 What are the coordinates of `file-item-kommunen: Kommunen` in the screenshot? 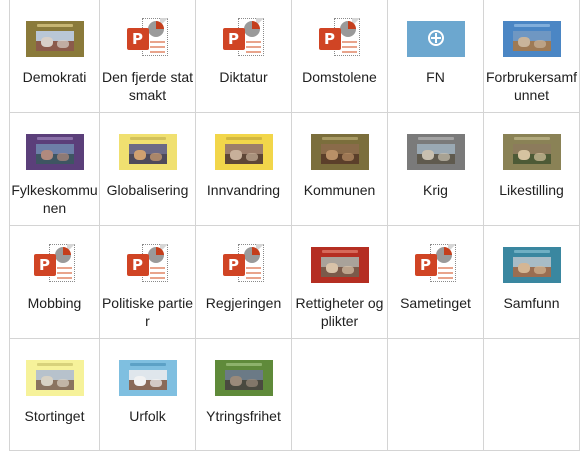 It's located at (340, 169).